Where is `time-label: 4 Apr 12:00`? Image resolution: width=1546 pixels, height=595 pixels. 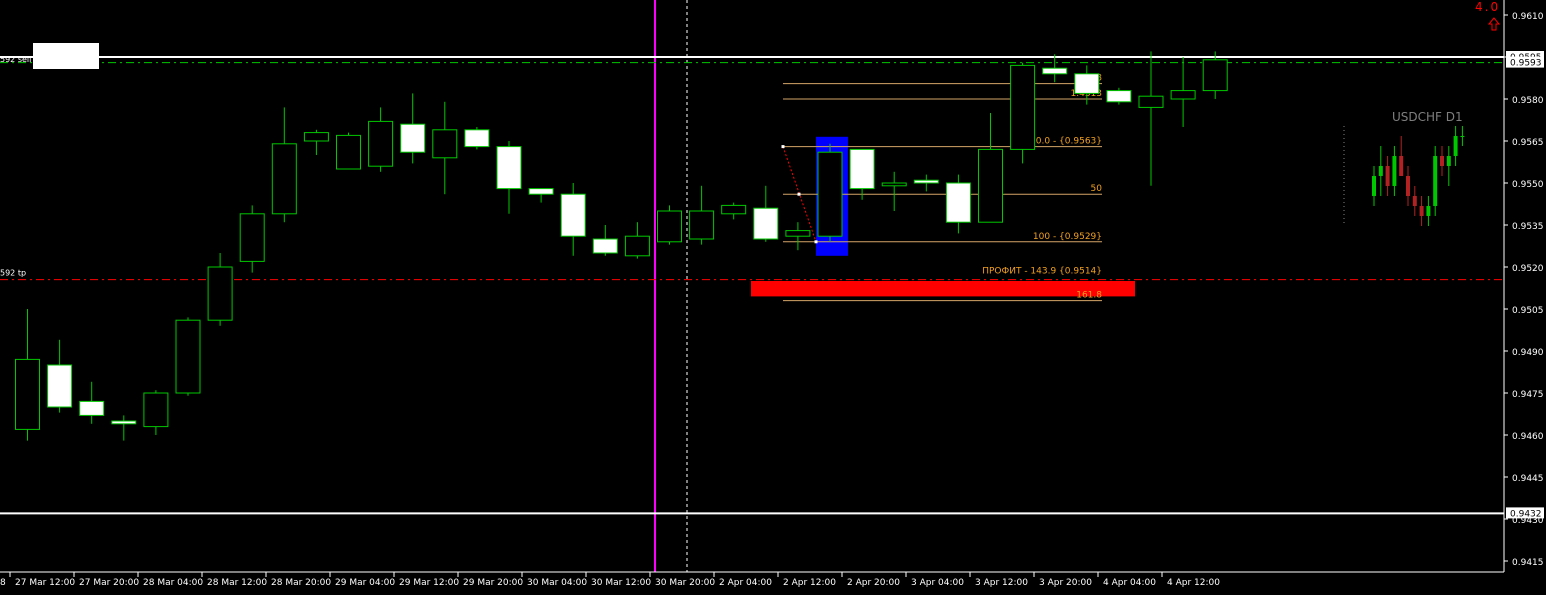 time-label: 4 Apr 12:00 is located at coordinates (1193, 583).